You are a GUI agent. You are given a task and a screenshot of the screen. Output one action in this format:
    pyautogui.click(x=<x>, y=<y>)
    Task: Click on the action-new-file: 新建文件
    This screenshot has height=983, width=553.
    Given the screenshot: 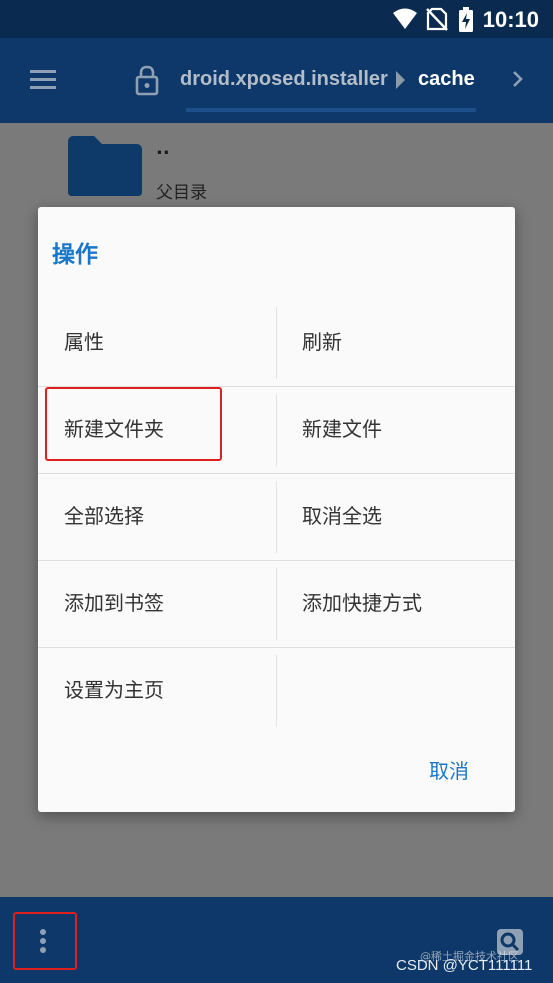 What is the action you would take?
    pyautogui.click(x=395, y=429)
    